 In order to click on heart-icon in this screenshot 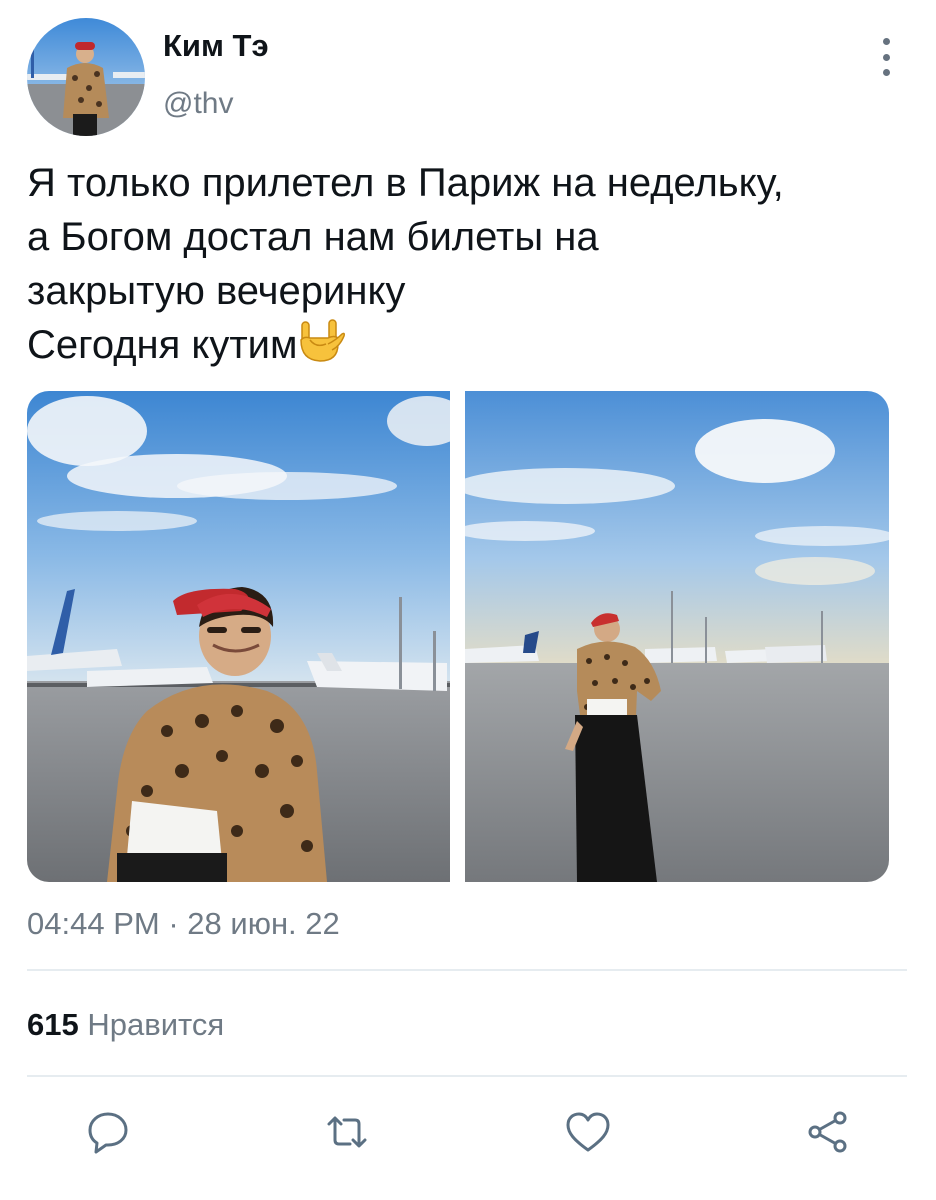, I will do `click(588, 1132)`.